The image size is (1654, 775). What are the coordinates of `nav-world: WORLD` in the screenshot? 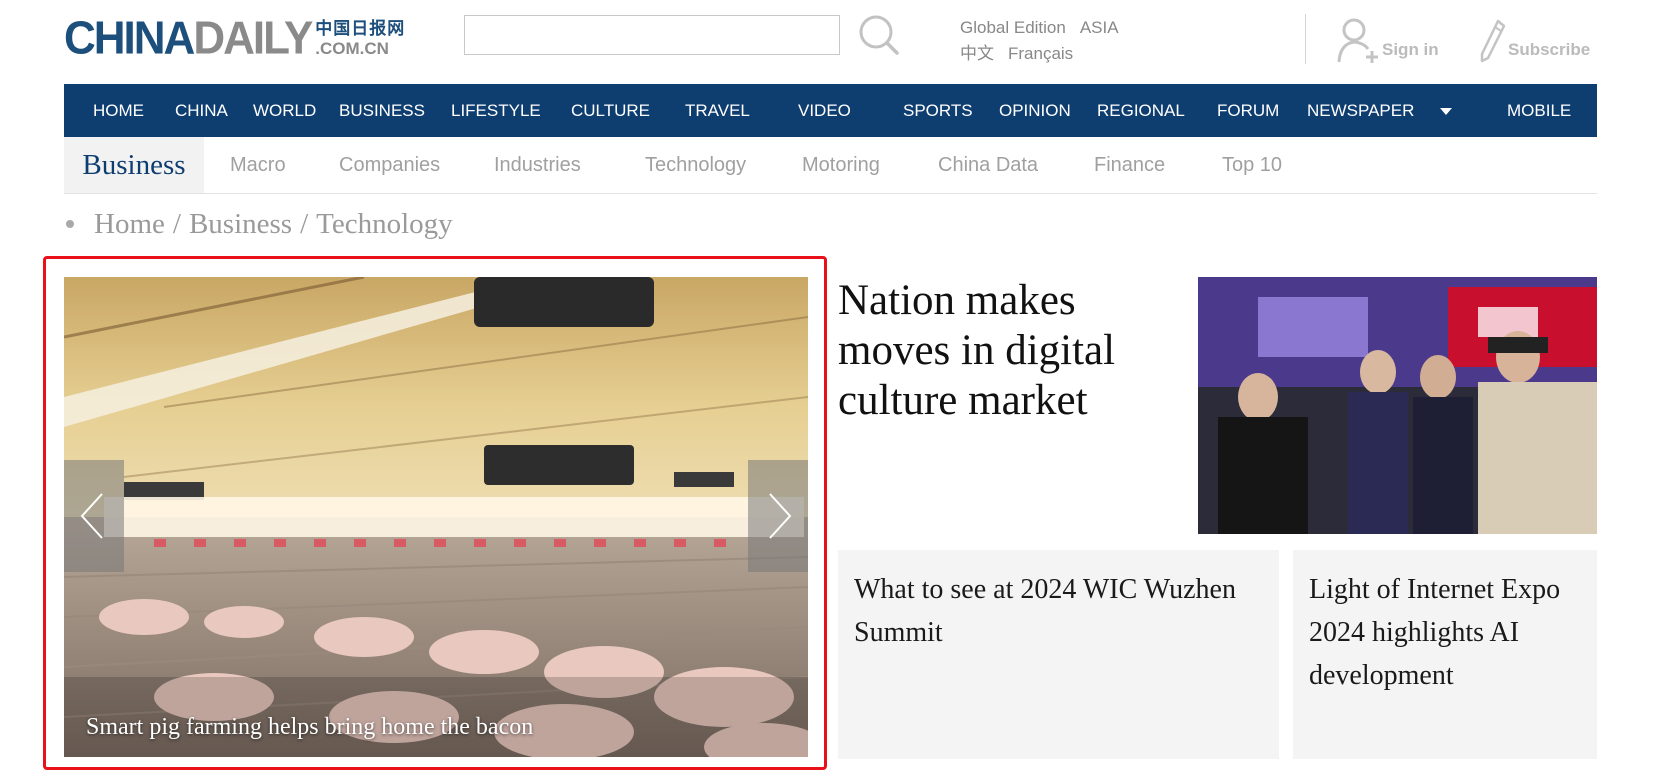 It's located at (284, 110).